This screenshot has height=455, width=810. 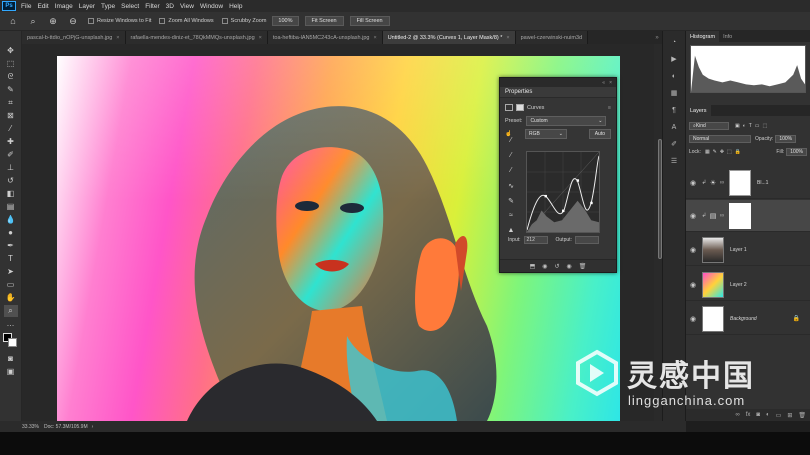 What do you see at coordinates (546, 133) in the screenshot?
I see `channel-dropdown: RGB ⌄` at bounding box center [546, 133].